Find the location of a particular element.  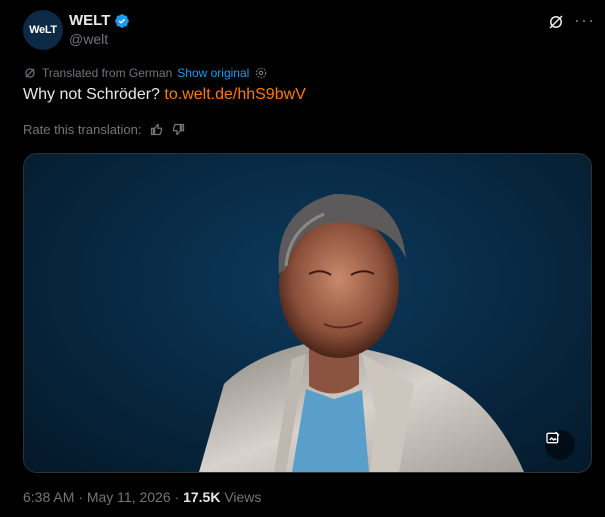

grok-icon is located at coordinates (556, 22).